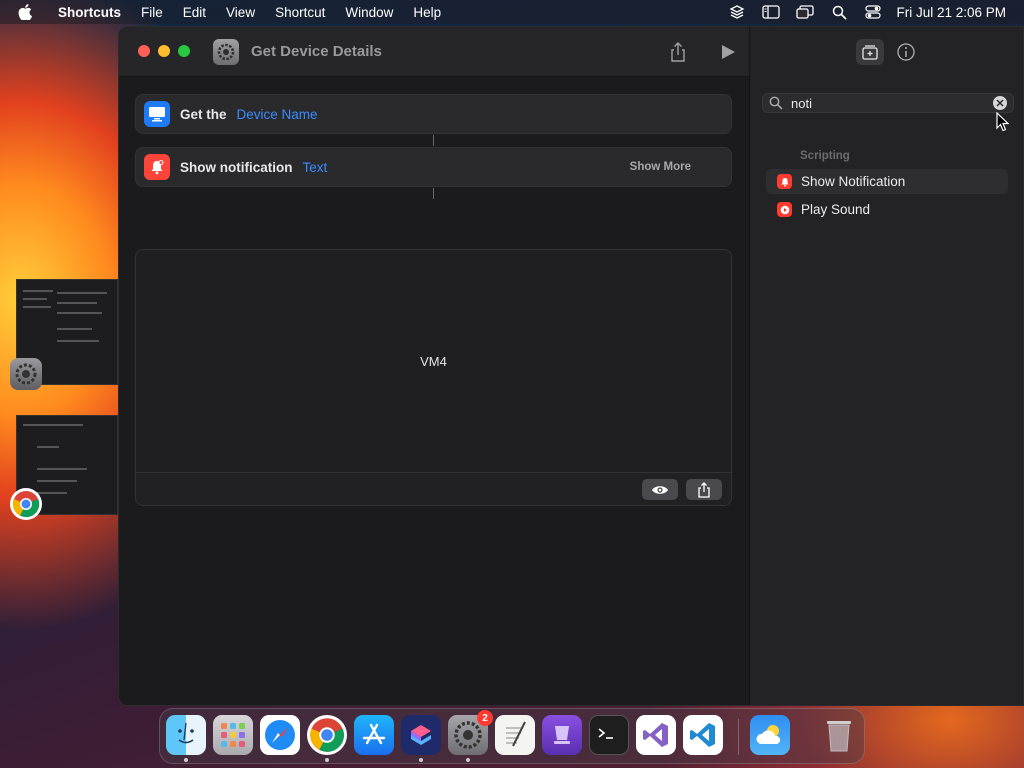 The image size is (1024, 768). Describe the element at coordinates (906, 52) in the screenshot. I see `info-icon` at that location.